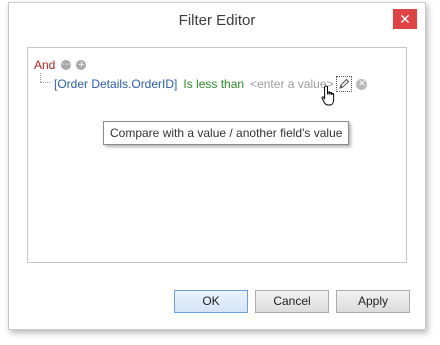 This screenshot has width=440, height=345. I want to click on ellipsis-circle-icon: ⋯, so click(66, 65).